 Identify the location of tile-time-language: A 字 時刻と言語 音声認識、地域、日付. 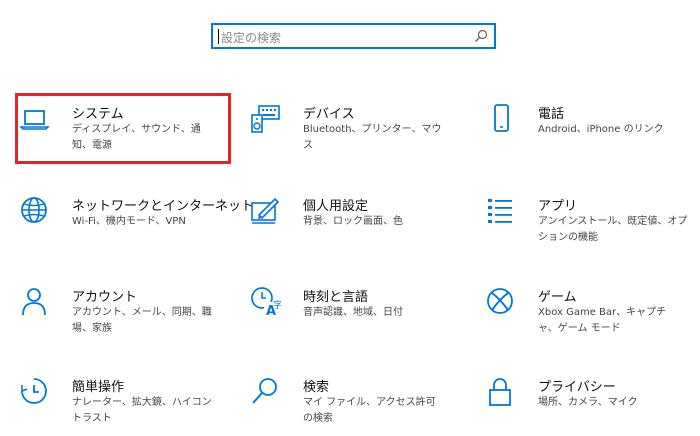
(349, 316).